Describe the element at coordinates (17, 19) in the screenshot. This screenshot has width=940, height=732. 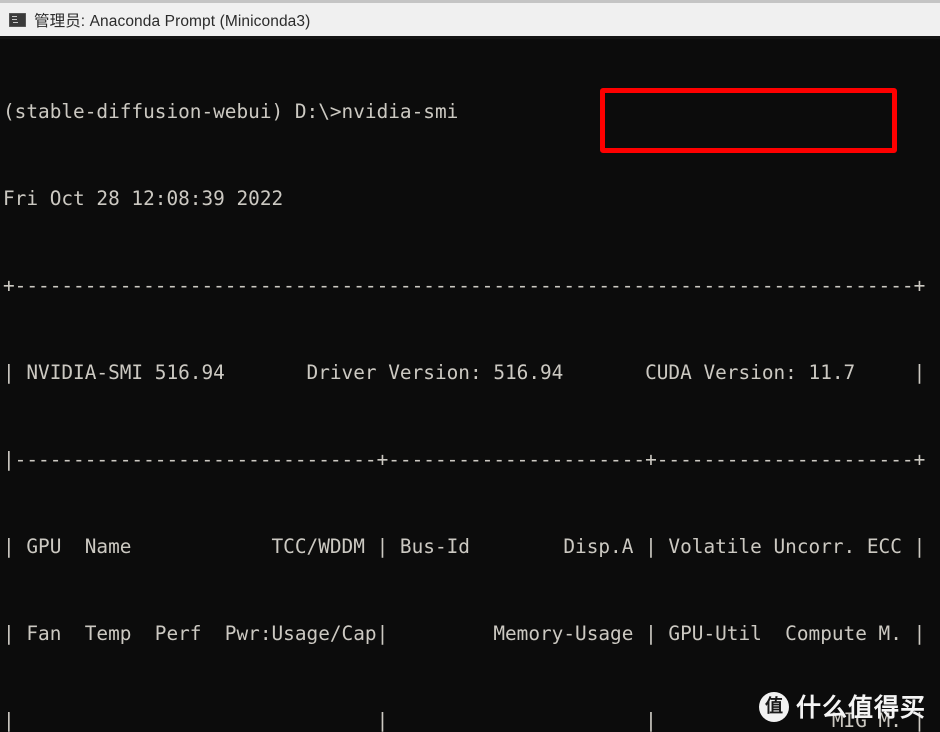
I see `console-icon` at that location.